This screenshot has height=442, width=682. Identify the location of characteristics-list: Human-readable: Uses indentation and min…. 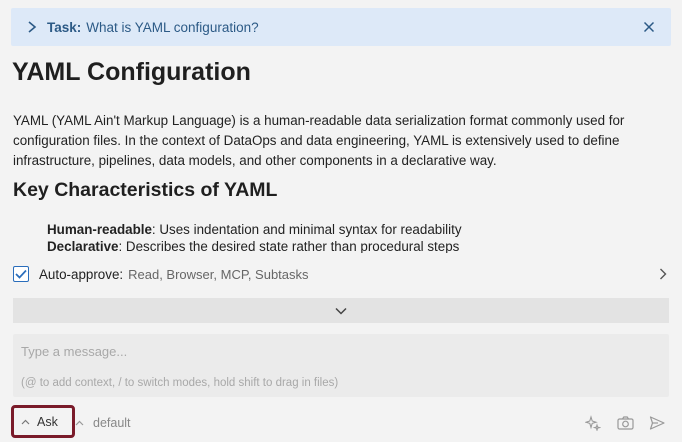
(347, 237).